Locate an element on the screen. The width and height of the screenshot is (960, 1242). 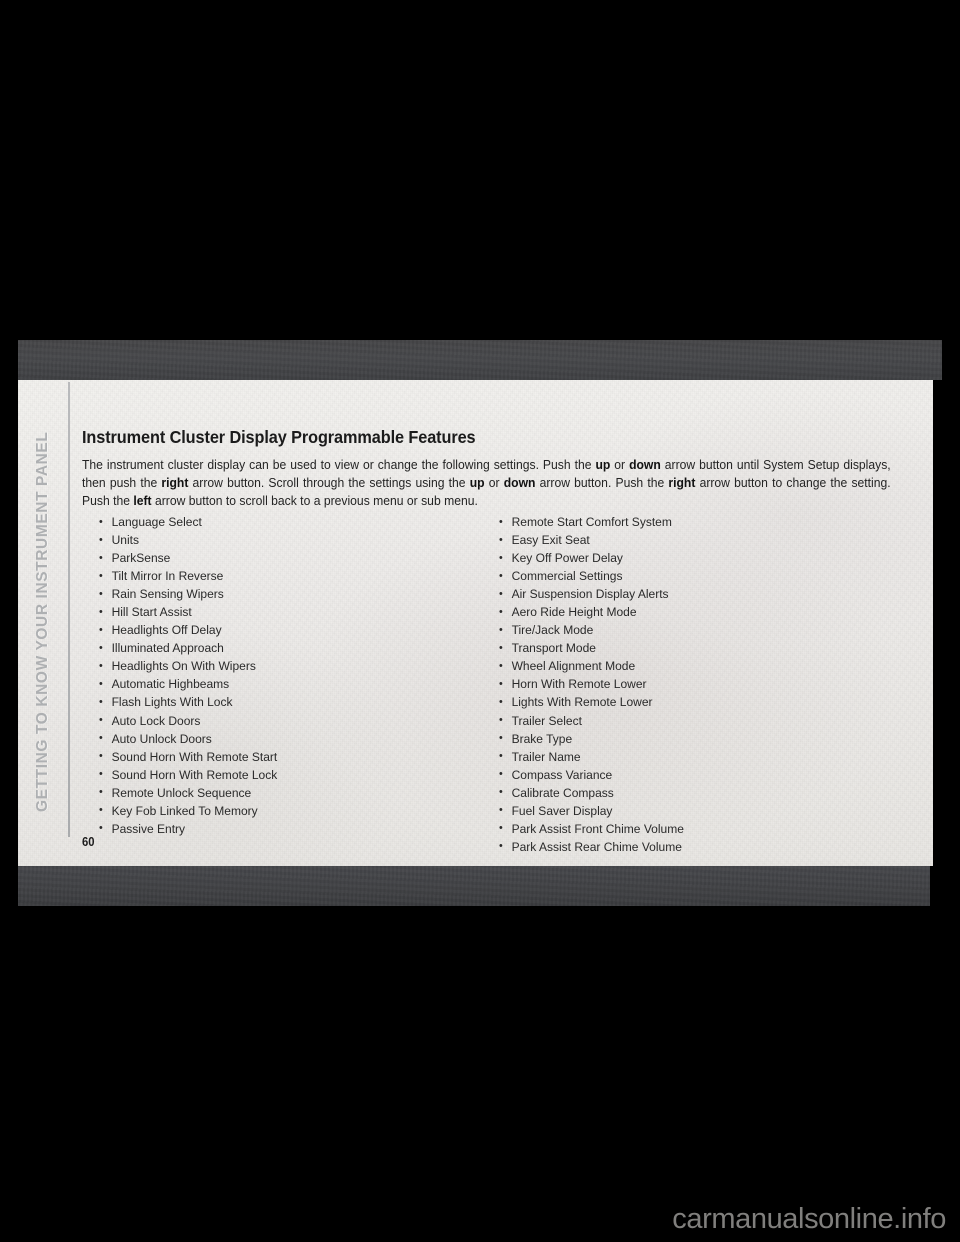
feature-list-item: Tire/Jack Mode is located at coordinates (692, 630).